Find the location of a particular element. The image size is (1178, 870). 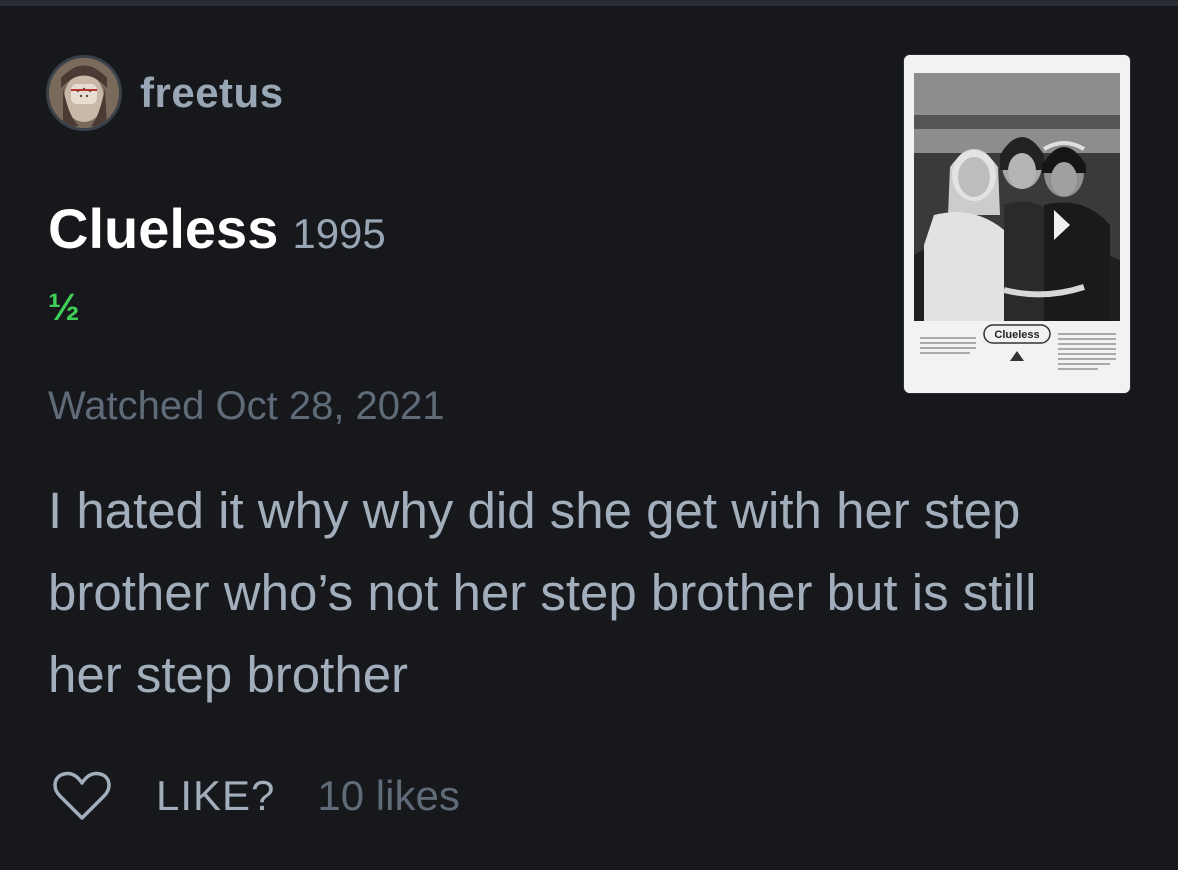

watched-date: Watched Oct 28, 2021 is located at coordinates (246, 406).